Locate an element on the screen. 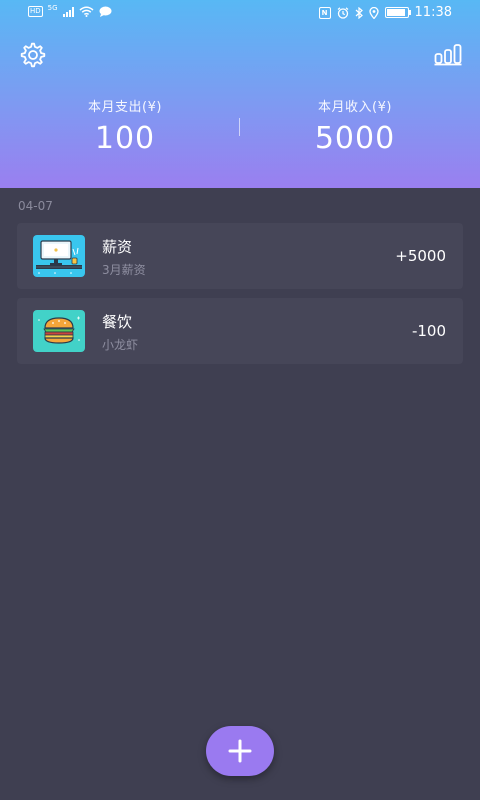 The image size is (480, 800). bluetooth-icon is located at coordinates (359, 12).